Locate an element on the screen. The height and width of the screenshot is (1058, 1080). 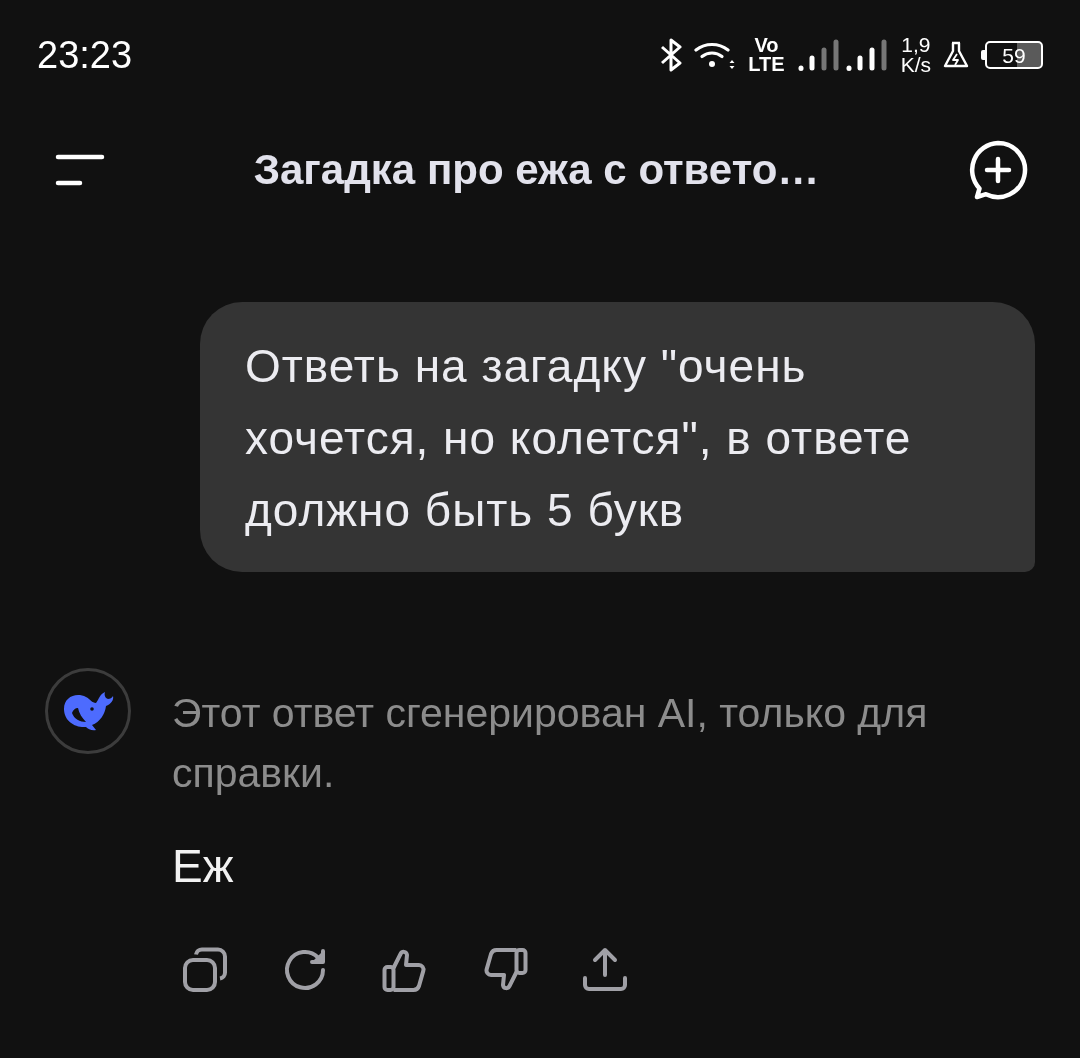
network-type-label: Vo is located at coordinates (766, 45).